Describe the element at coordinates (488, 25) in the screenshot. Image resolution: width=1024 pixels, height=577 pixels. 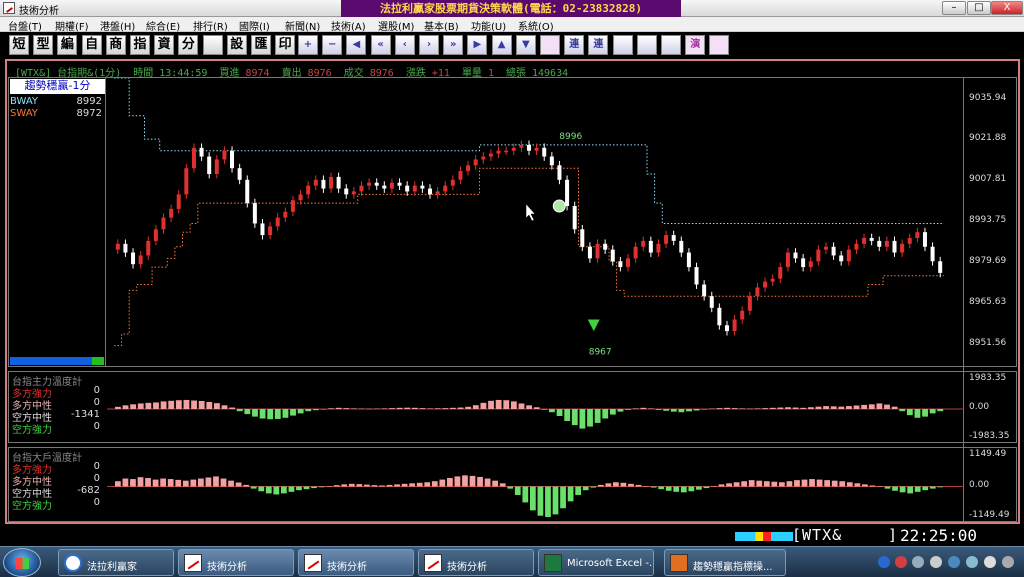
I see `menu-item: 功能(U)` at that location.